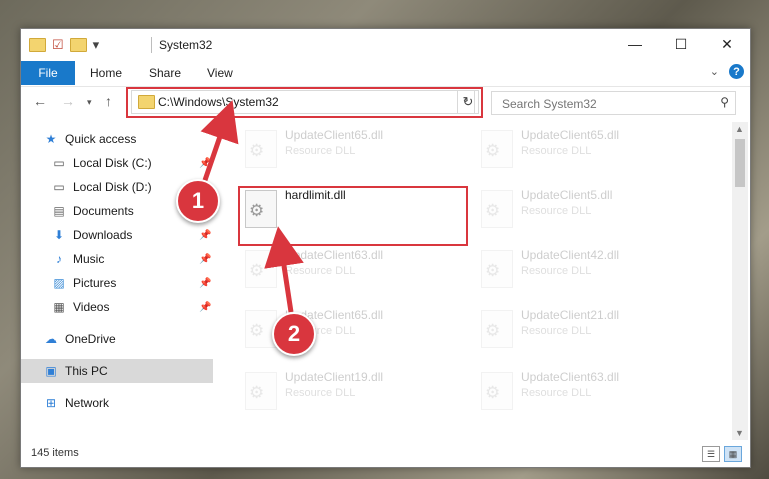 The height and width of the screenshot is (479, 769). Describe the element at coordinates (284, 269) in the screenshot. I see `arrow-to-hardlimit-file` at that location.